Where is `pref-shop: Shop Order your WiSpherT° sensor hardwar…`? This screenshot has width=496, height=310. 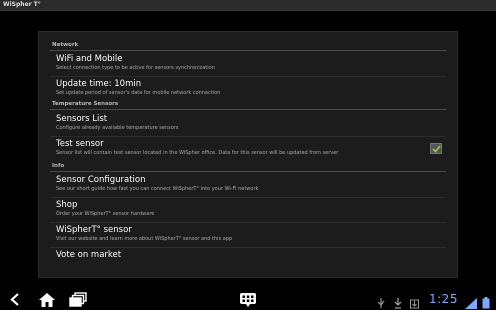
pref-shop: Shop Order your WiSpherT° sensor hardwar… is located at coordinates (105, 208).